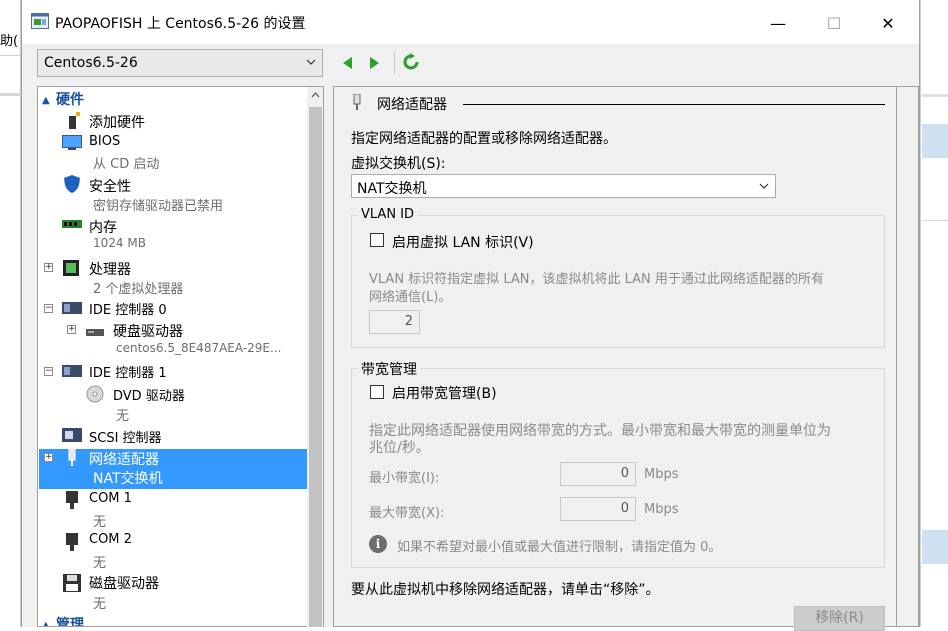 This screenshot has height=631, width=948. What do you see at coordinates (315, 367) in the screenshot?
I see `scrollbar-thumb` at bounding box center [315, 367].